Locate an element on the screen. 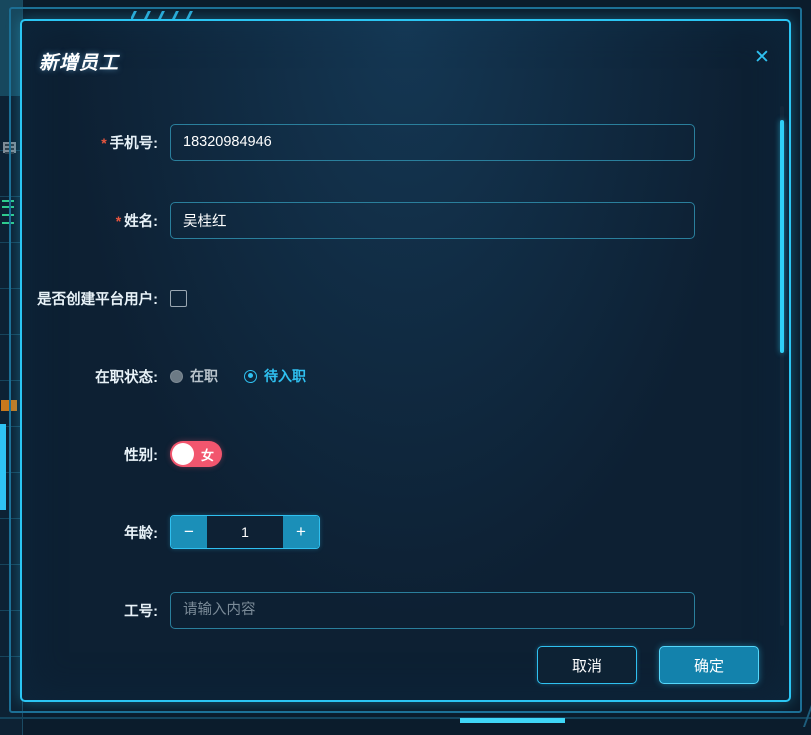 The image size is (811, 735). radio-selected-icon is located at coordinates (250, 376).